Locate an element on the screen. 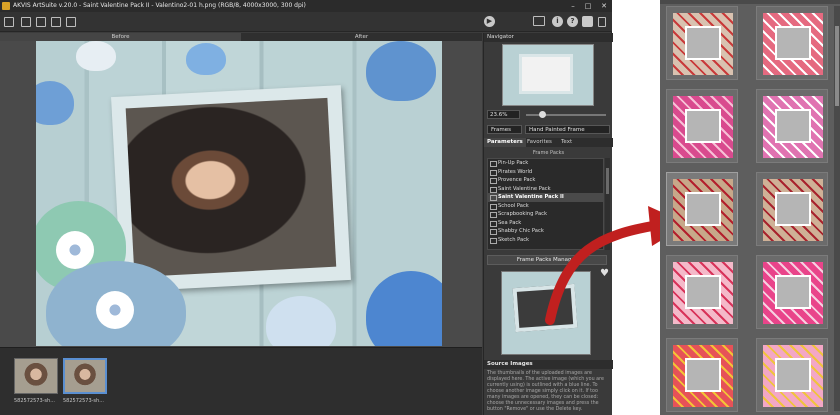  navigator-header: Navigator is located at coordinates (548, 37).